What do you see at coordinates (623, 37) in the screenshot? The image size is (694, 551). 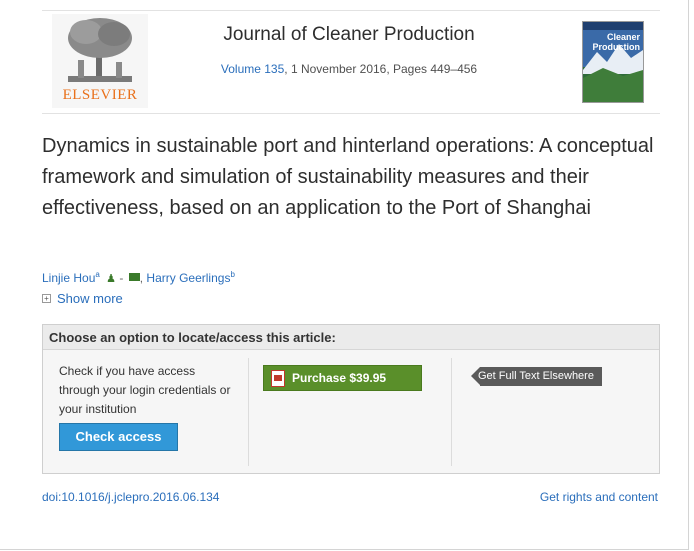 I see `cover-title-line1: Cleaner` at bounding box center [623, 37].